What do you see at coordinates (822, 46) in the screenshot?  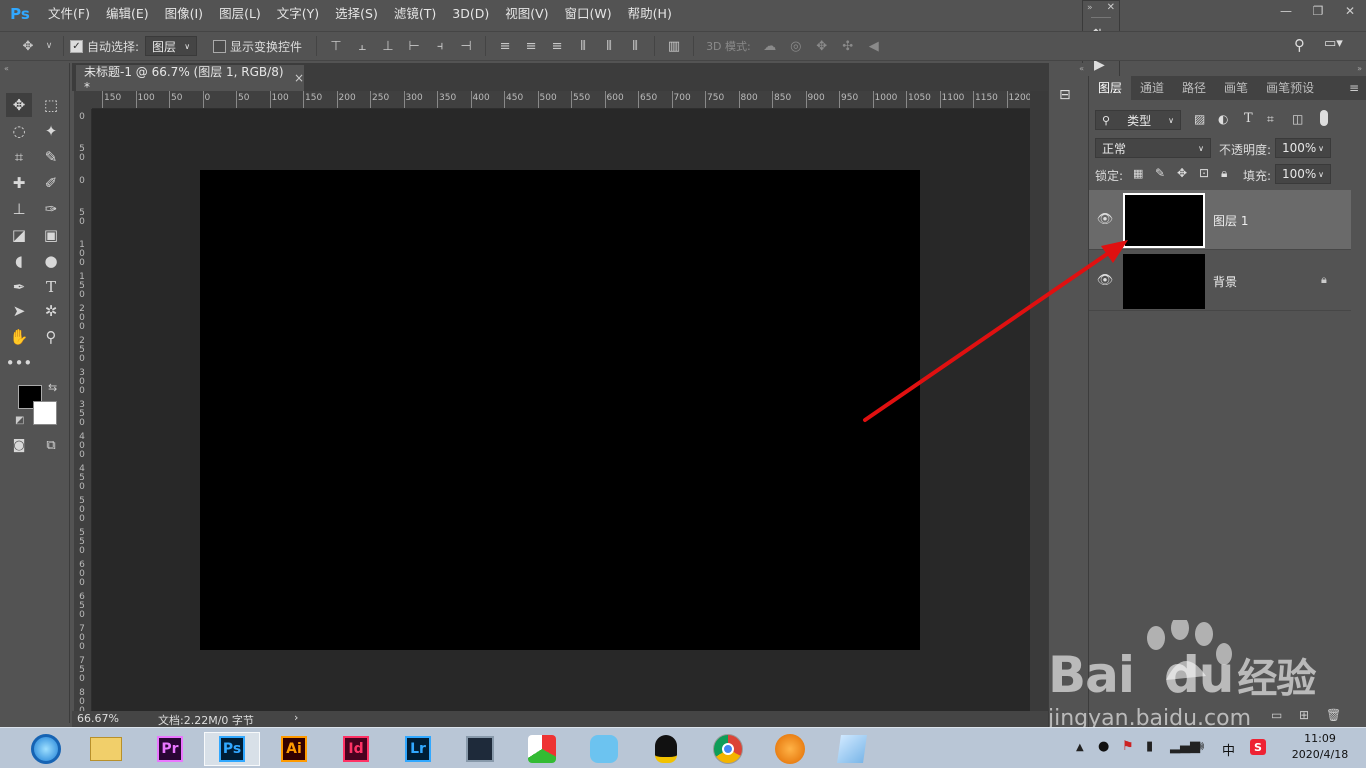 I see `3d-pan-icon: ✥` at bounding box center [822, 46].